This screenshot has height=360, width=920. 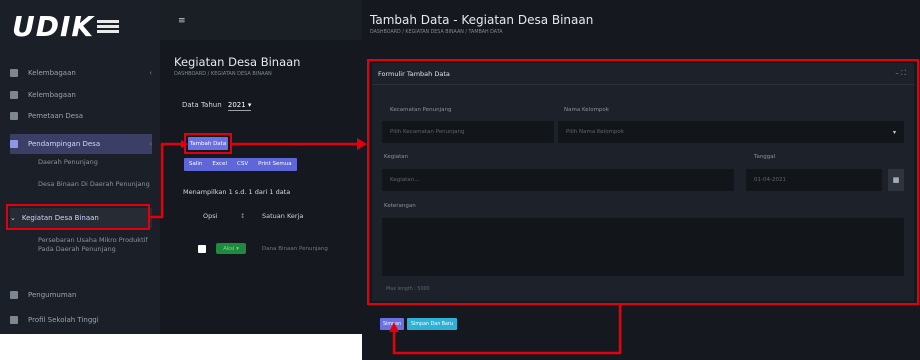 I want to click on arrow-form-to-save, so click(x=507, y=330).